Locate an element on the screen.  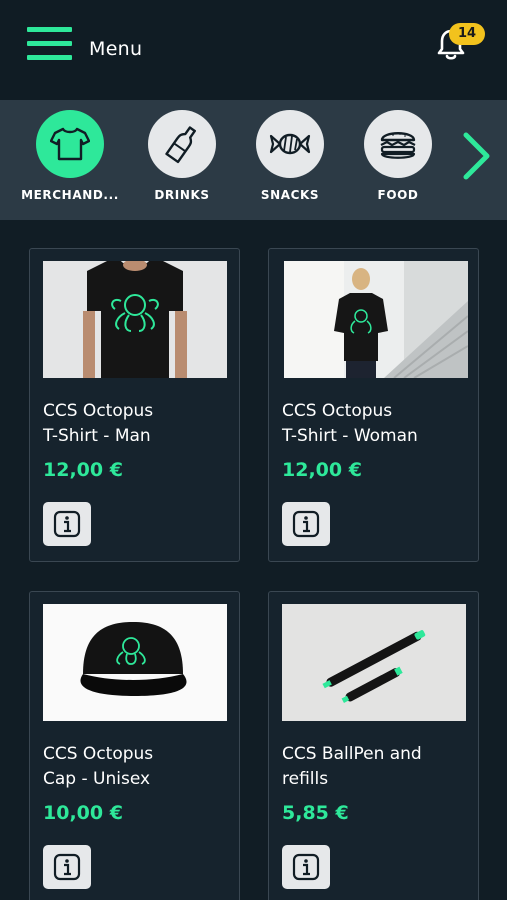
bottle-icon is located at coordinates (182, 144).